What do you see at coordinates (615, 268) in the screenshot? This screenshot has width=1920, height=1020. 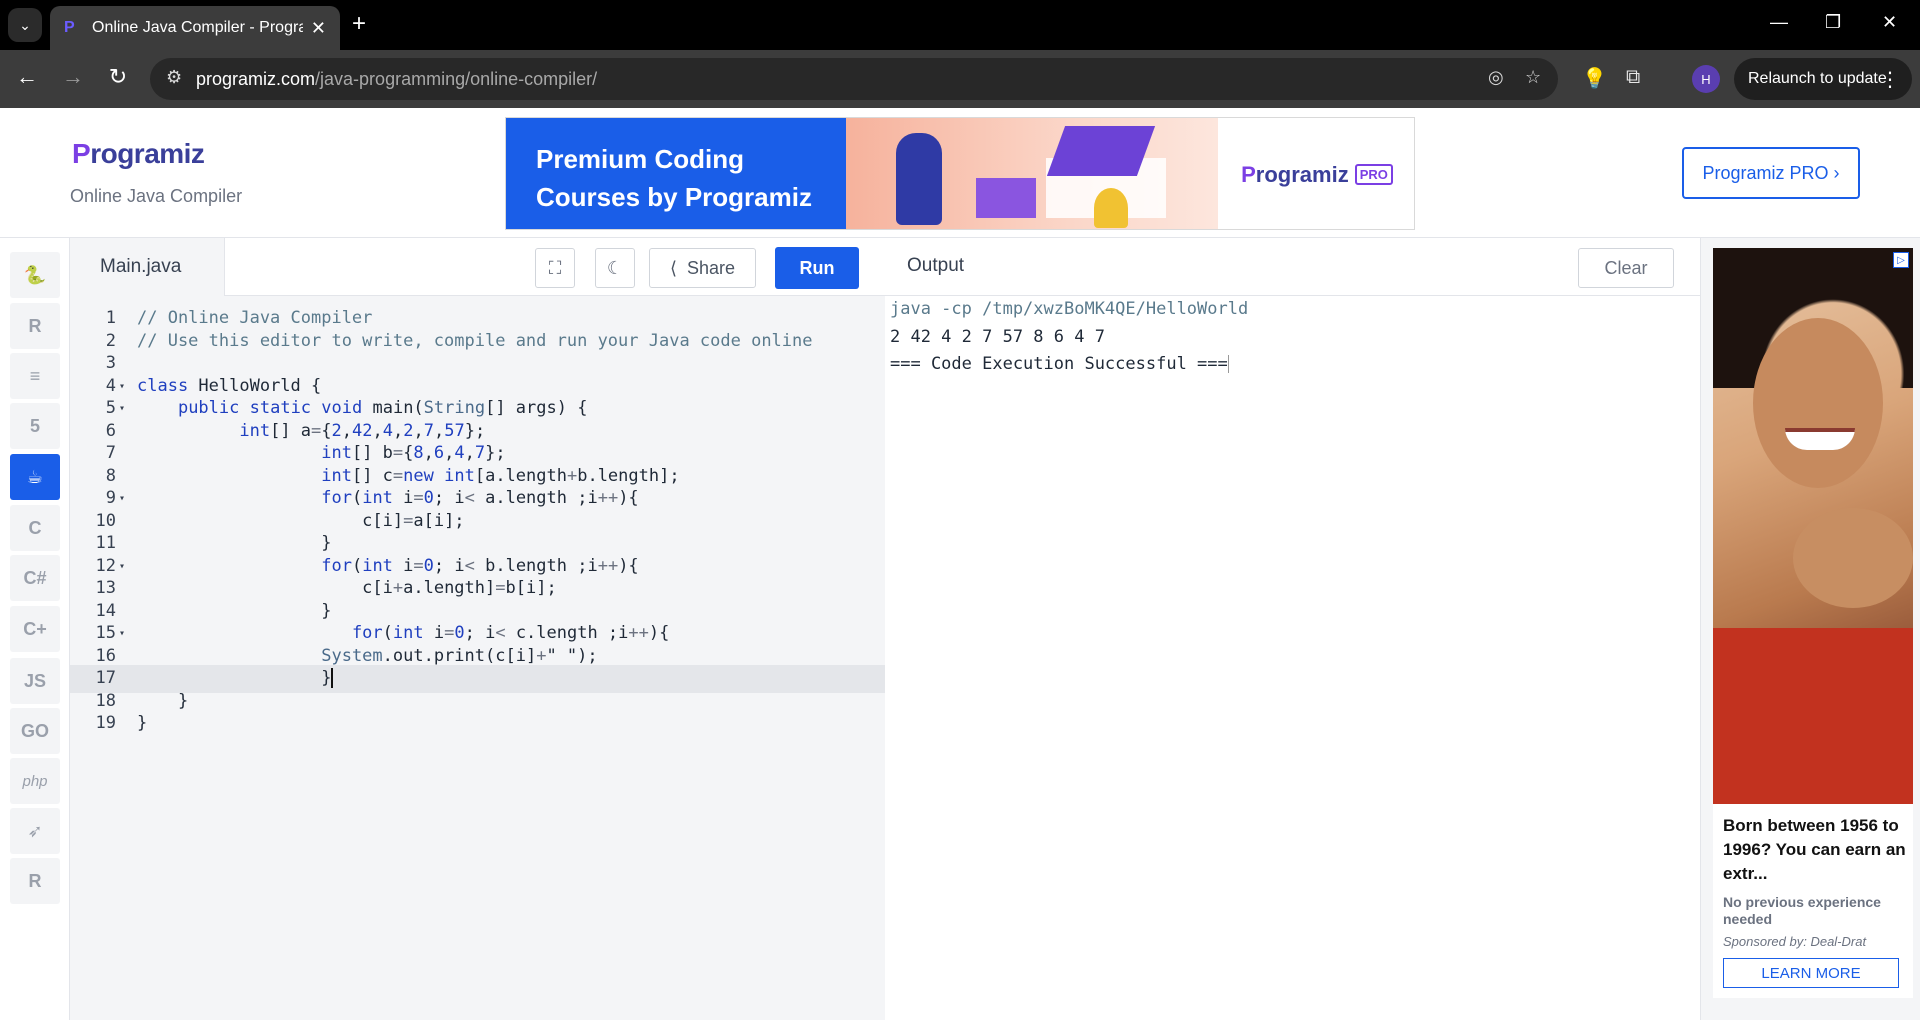 I see `dark-mode-moon-icon: ☾` at bounding box center [615, 268].